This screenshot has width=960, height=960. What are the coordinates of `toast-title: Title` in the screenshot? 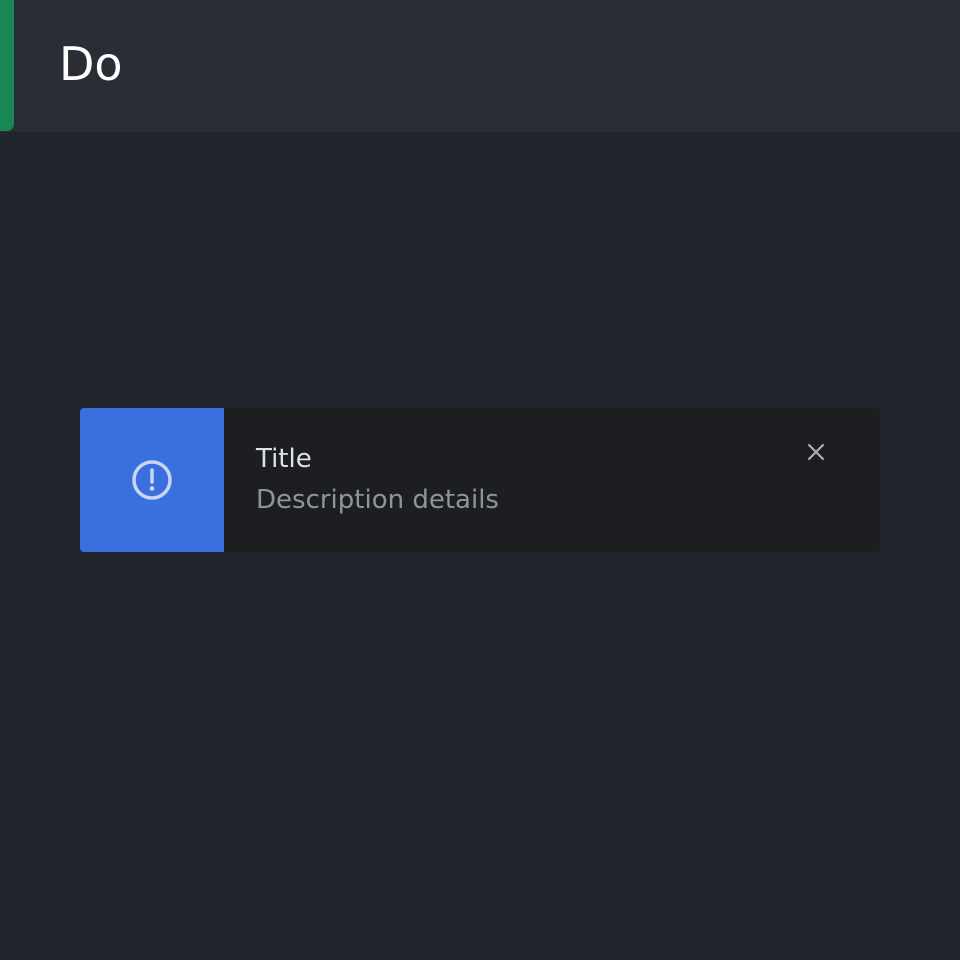 It's located at (284, 459).